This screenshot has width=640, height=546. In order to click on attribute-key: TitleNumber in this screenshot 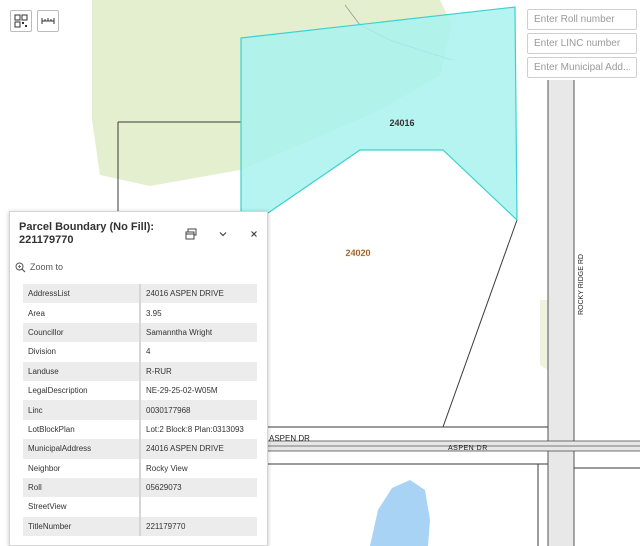, I will do `click(82, 526)`.